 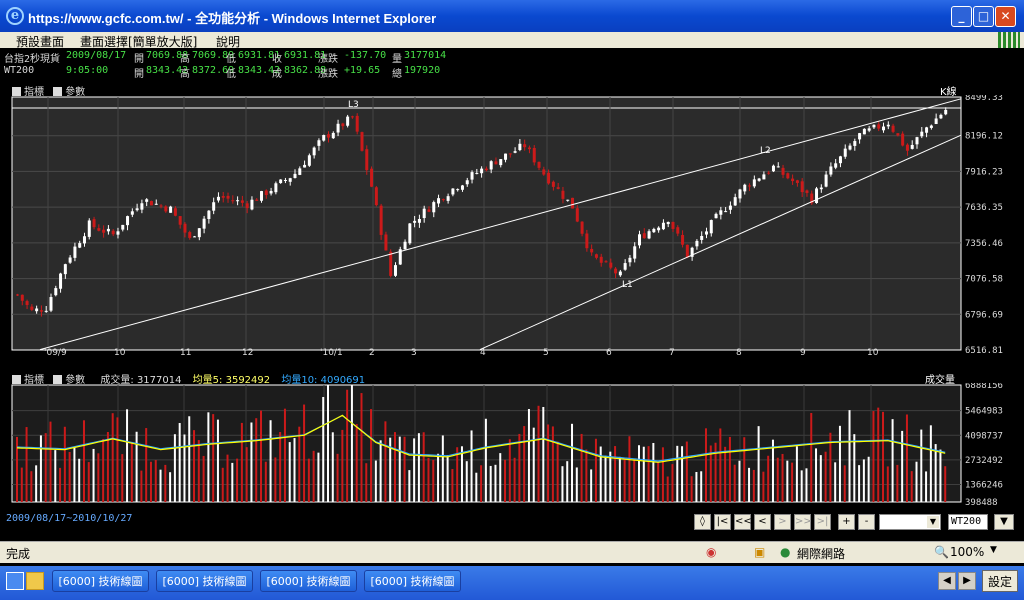 What do you see at coordinates (941, 552) in the screenshot?
I see `zoom-icon: 🔍` at bounding box center [941, 552].